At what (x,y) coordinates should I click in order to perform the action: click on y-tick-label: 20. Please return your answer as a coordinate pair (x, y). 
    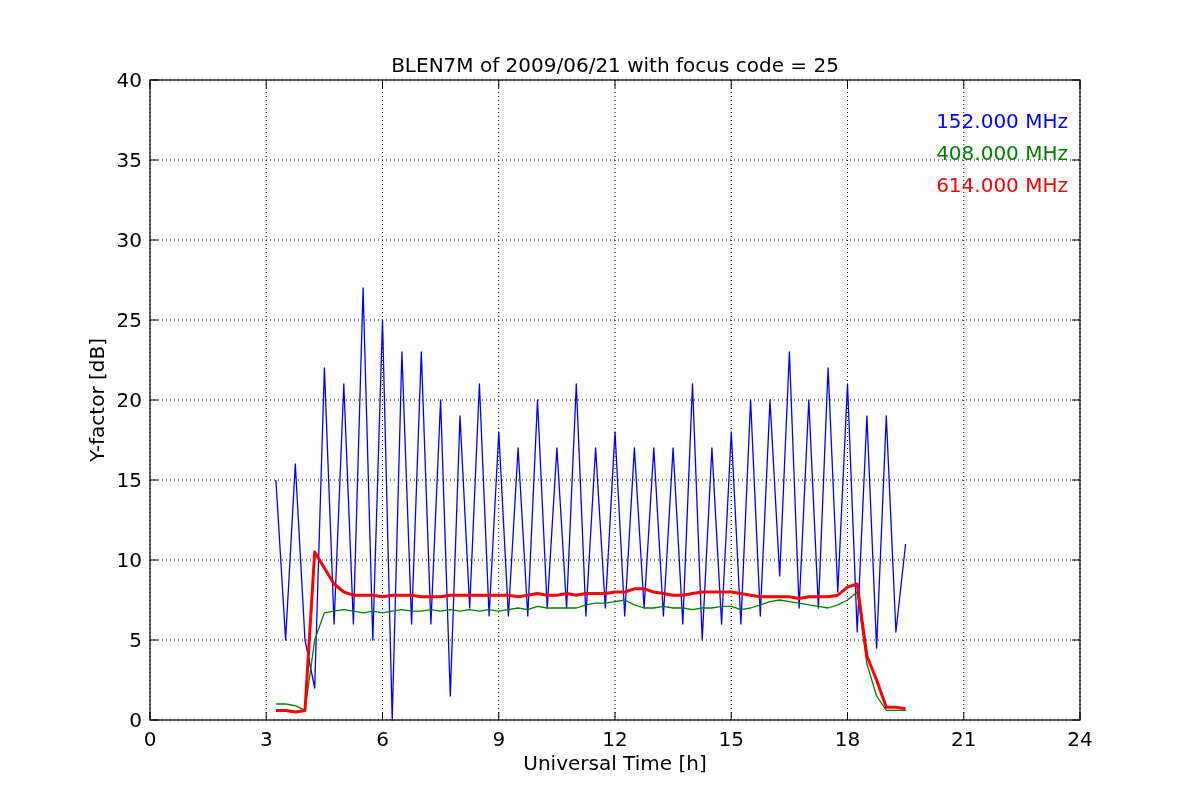
    Looking at the image, I should click on (129, 400).